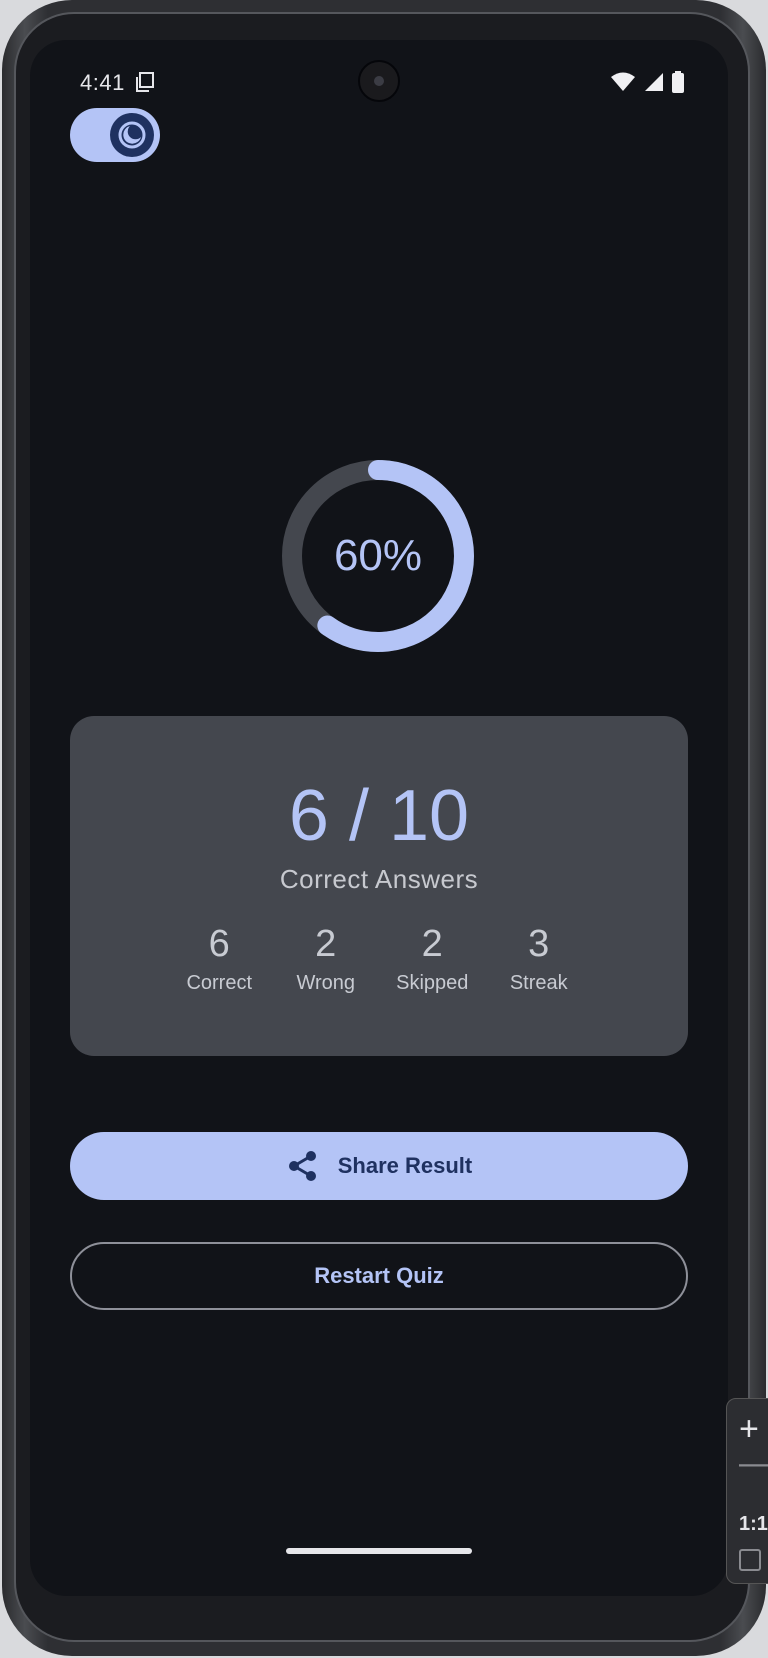 The image size is (768, 1658). I want to click on stats-row: 6 Correct 2 Wrong 2 Skipped 3 Streak, so click(379, 958).